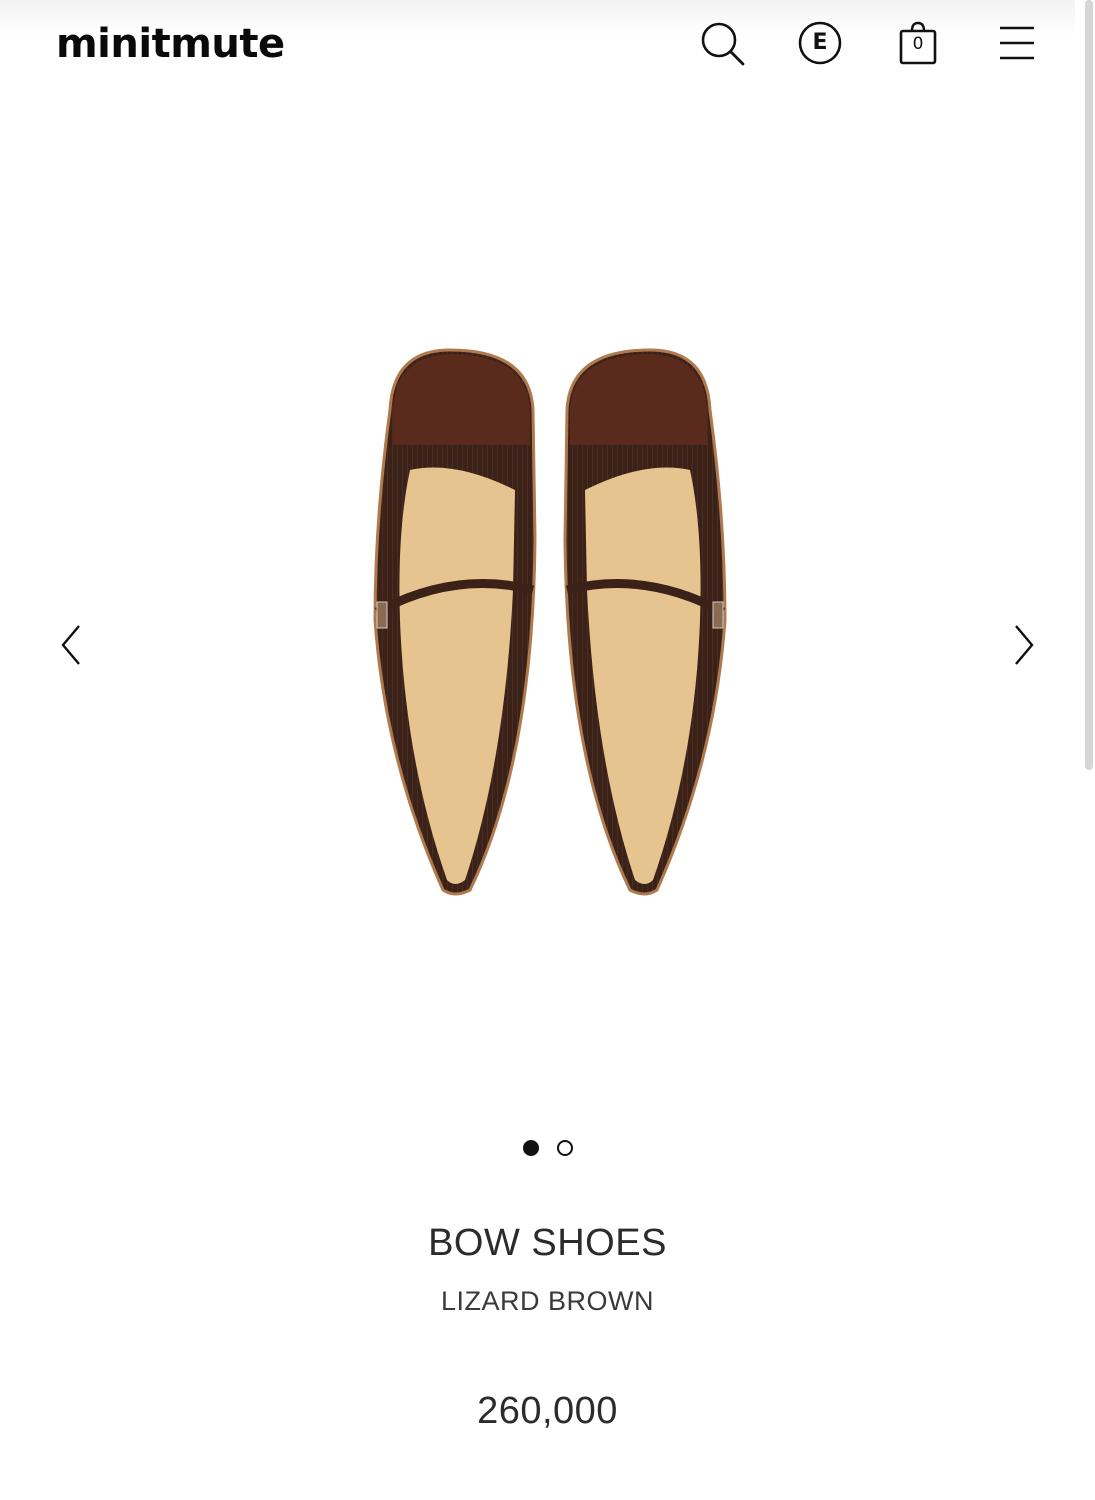 The image size is (1095, 1500). I want to click on product-price: 260,000, so click(547, 1411).